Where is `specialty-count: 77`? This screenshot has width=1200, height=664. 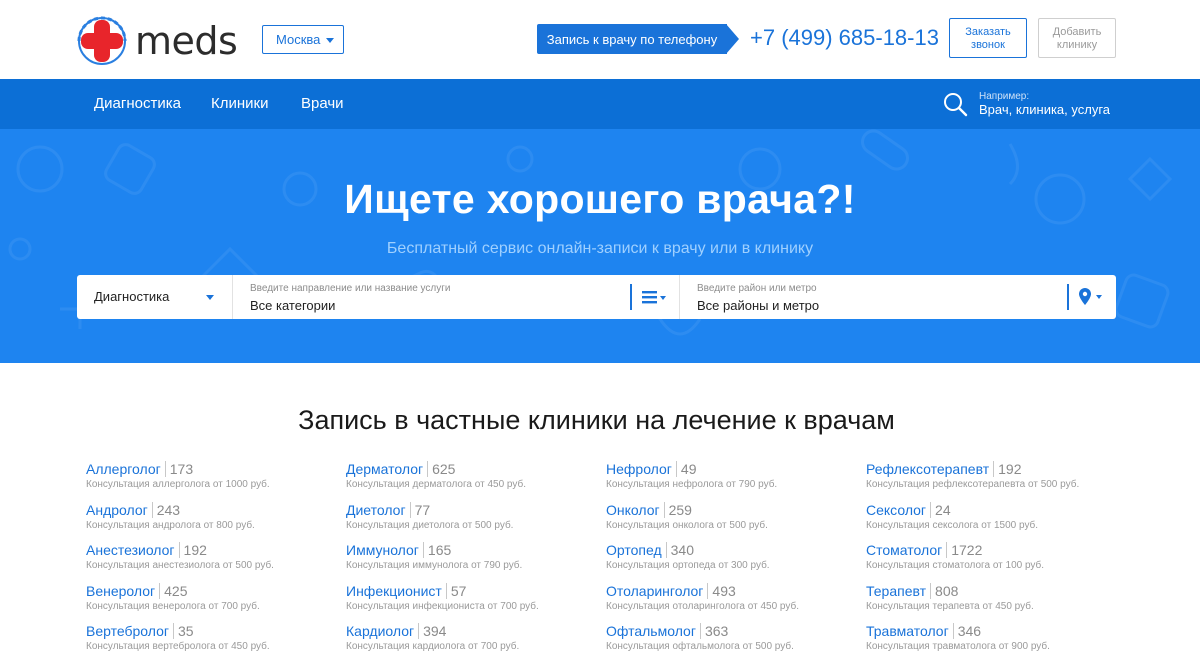 specialty-count: 77 is located at coordinates (420, 509).